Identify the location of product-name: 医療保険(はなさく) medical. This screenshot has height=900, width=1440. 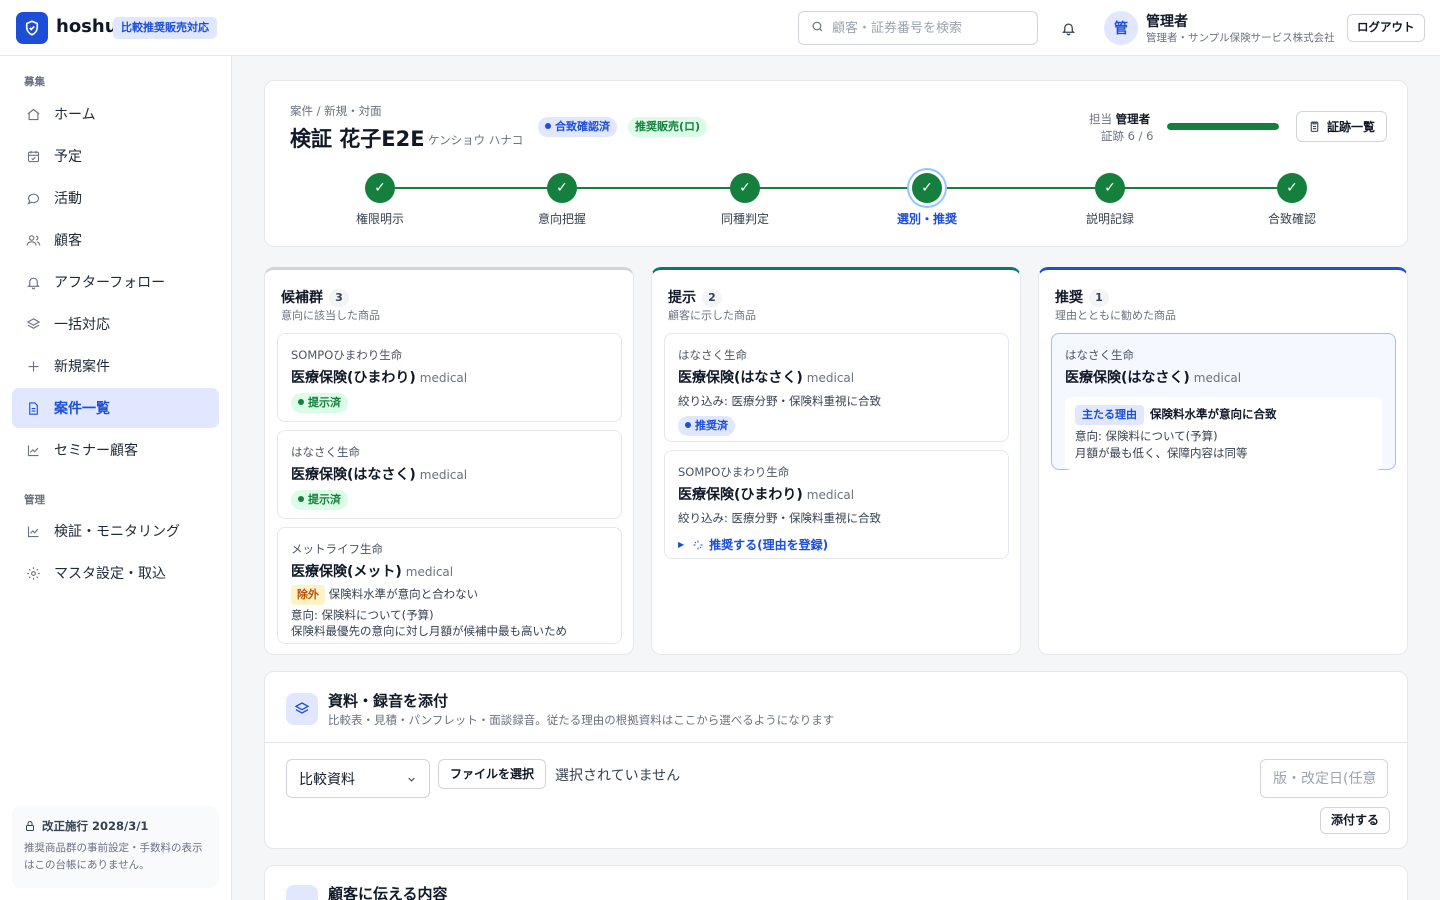
(1153, 378).